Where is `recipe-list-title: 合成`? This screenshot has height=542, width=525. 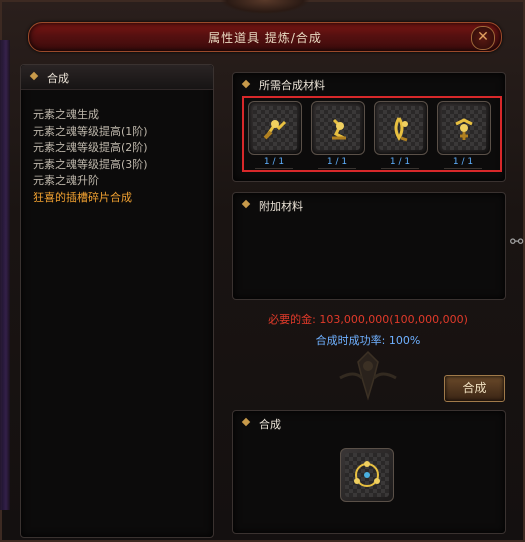 recipe-list-title: 合成 is located at coordinates (58, 78).